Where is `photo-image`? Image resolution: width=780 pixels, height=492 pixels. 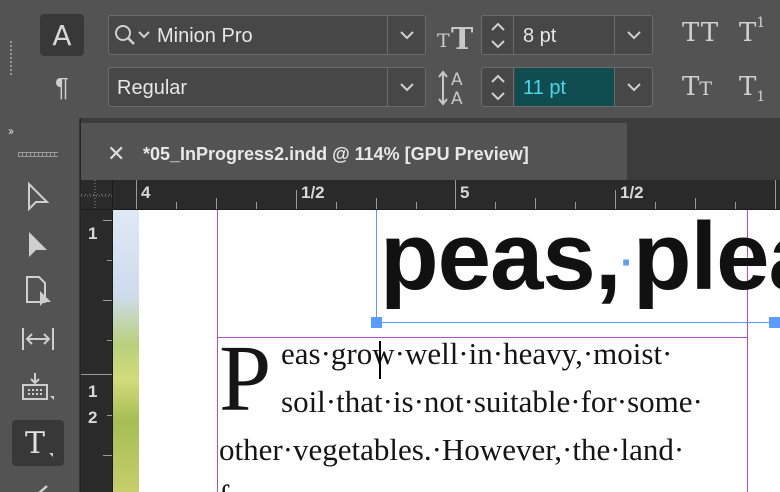
photo-image is located at coordinates (126, 351).